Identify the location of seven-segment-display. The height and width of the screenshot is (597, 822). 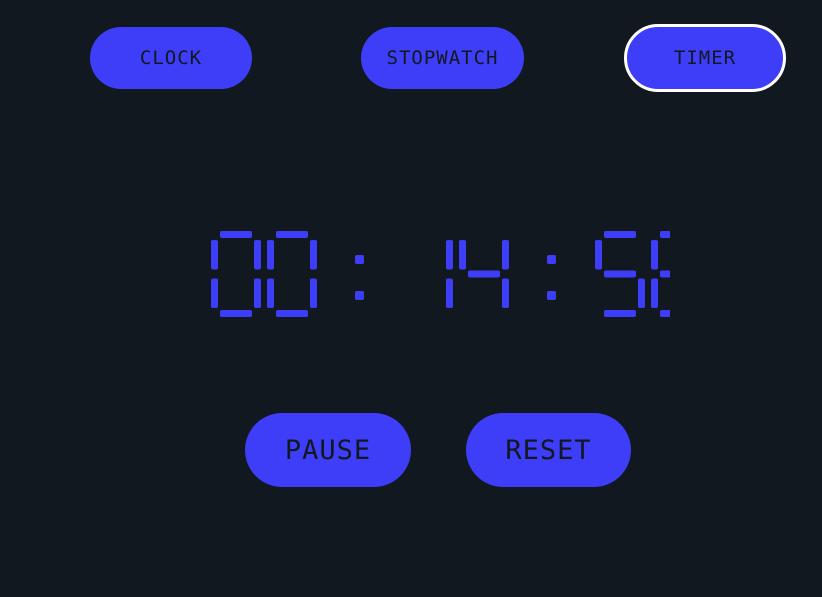
(440, 274).